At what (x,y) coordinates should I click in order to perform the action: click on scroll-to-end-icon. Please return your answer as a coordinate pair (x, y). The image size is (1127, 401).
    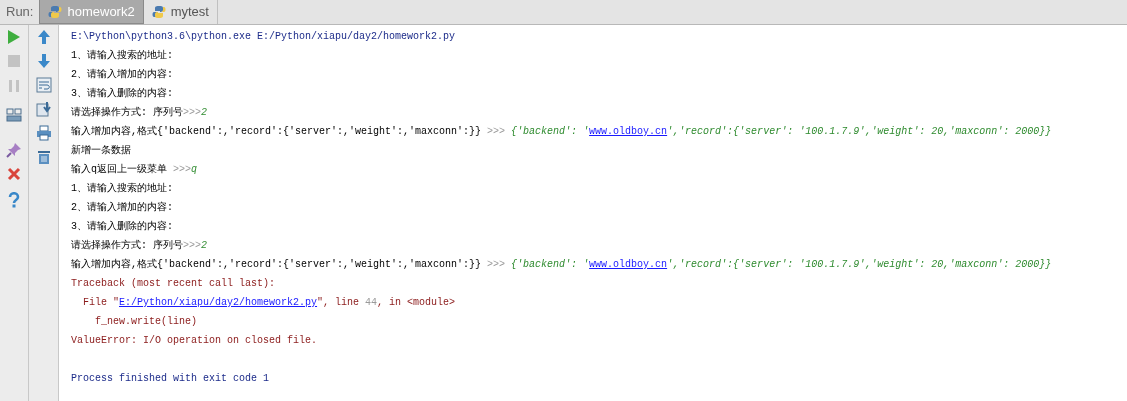
    Looking at the image, I should click on (43, 109).